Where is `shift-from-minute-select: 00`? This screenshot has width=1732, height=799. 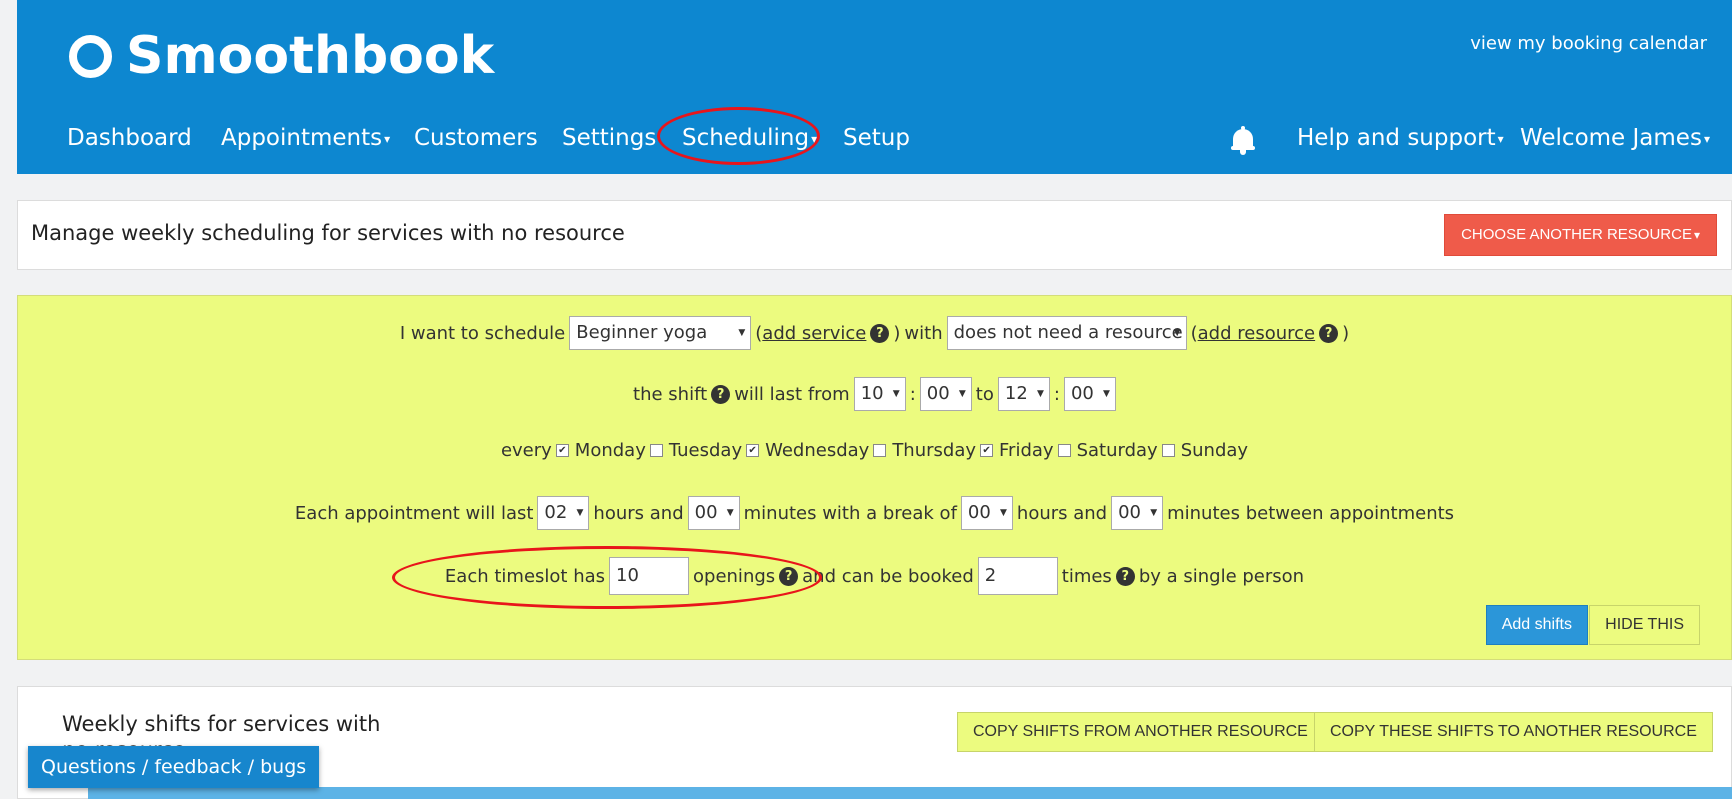 shift-from-minute-select: 00 is located at coordinates (945, 394).